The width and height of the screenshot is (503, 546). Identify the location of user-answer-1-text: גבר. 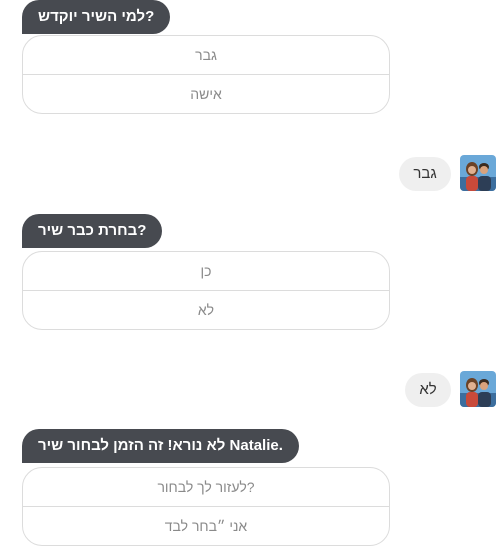
(425, 173).